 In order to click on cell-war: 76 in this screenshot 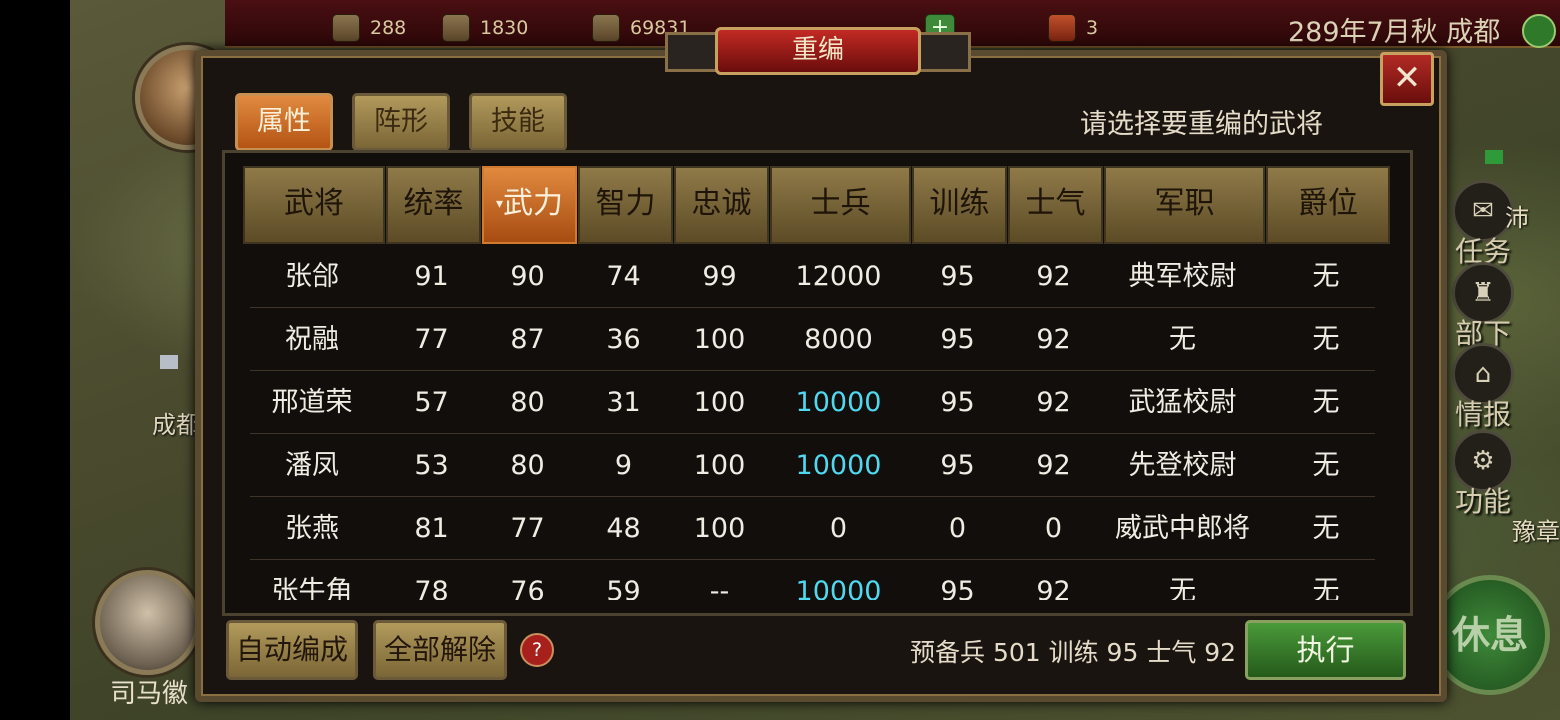, I will do `click(527, 588)`.